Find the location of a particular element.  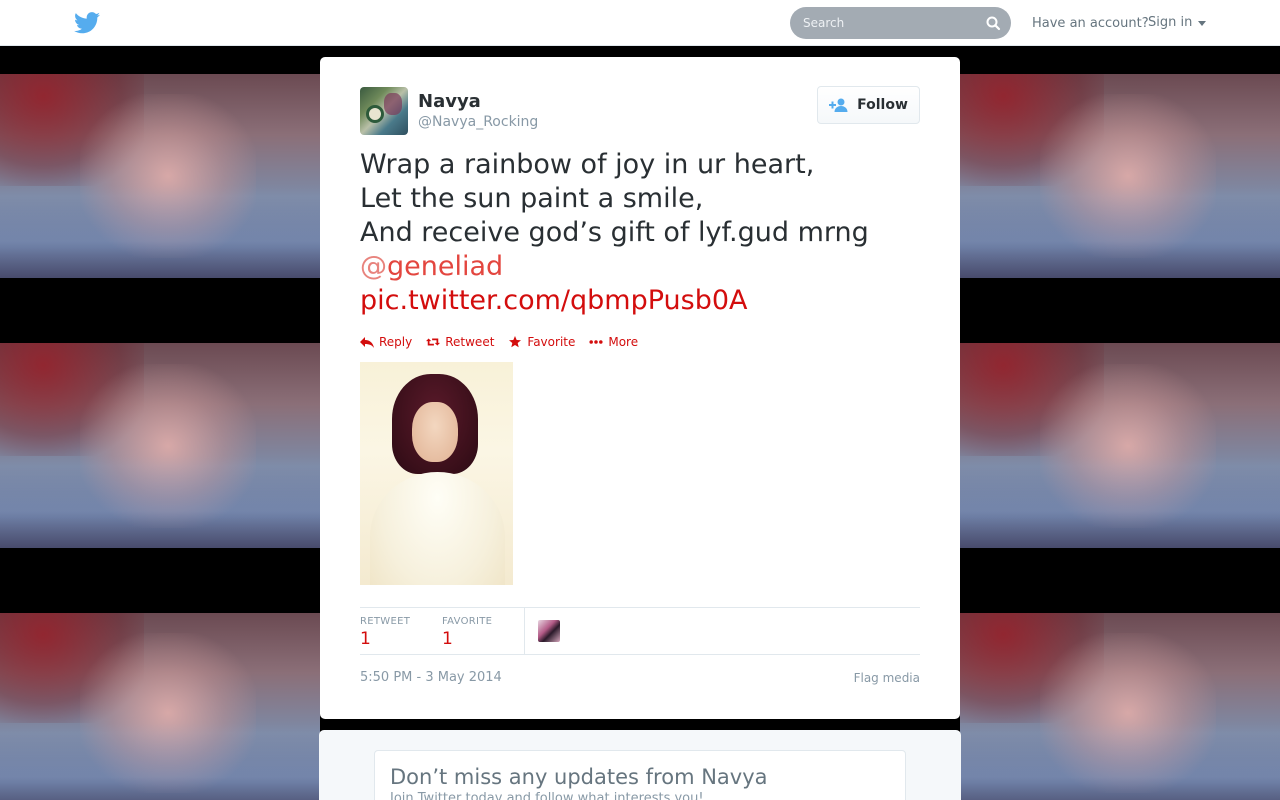

avatar is located at coordinates (384, 111).